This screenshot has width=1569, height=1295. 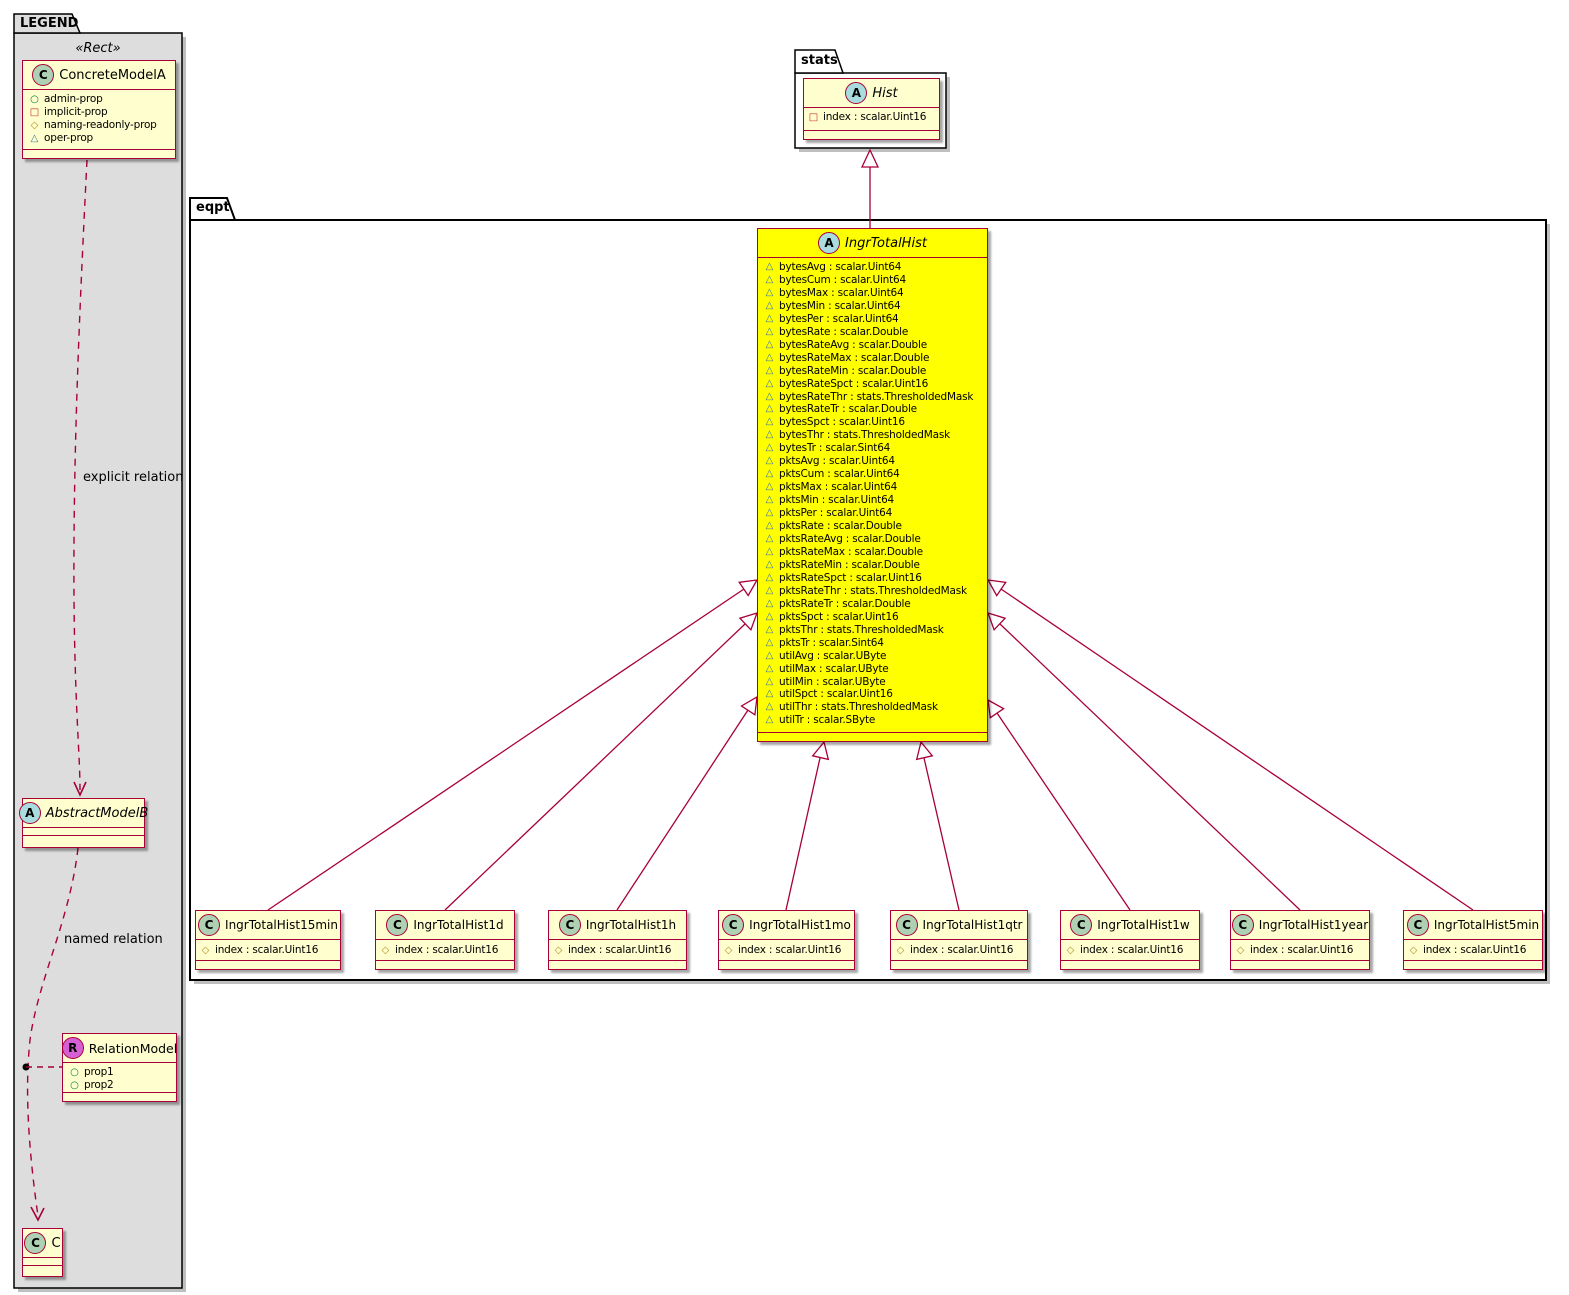 What do you see at coordinates (819, 60) in the screenshot?
I see `stats-package-label: stats` at bounding box center [819, 60].